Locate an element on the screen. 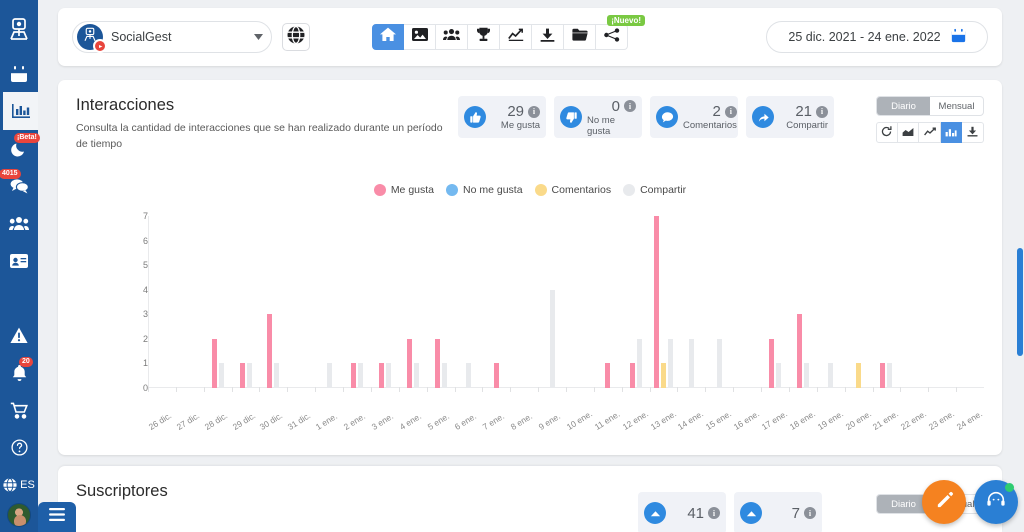 Image resolution: width=1024 pixels, height=532 pixels. sidebar-item-messages: 4015 is located at coordinates (19, 185).